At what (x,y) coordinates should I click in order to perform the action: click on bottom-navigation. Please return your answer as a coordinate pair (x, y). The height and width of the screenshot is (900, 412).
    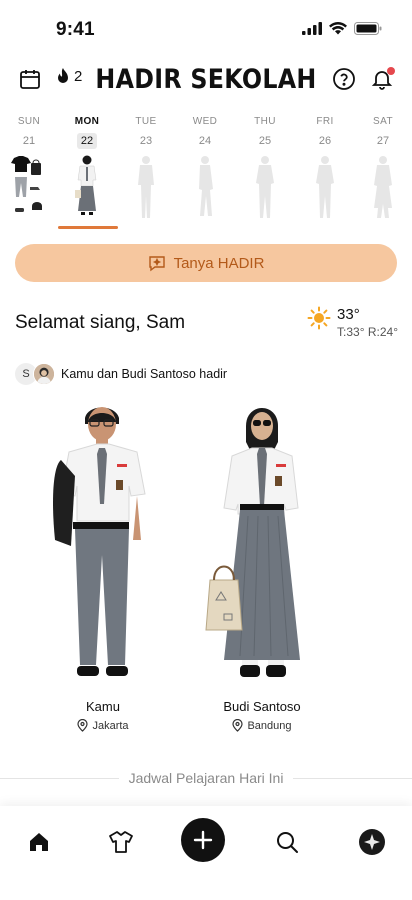
    Looking at the image, I should click on (206, 853).